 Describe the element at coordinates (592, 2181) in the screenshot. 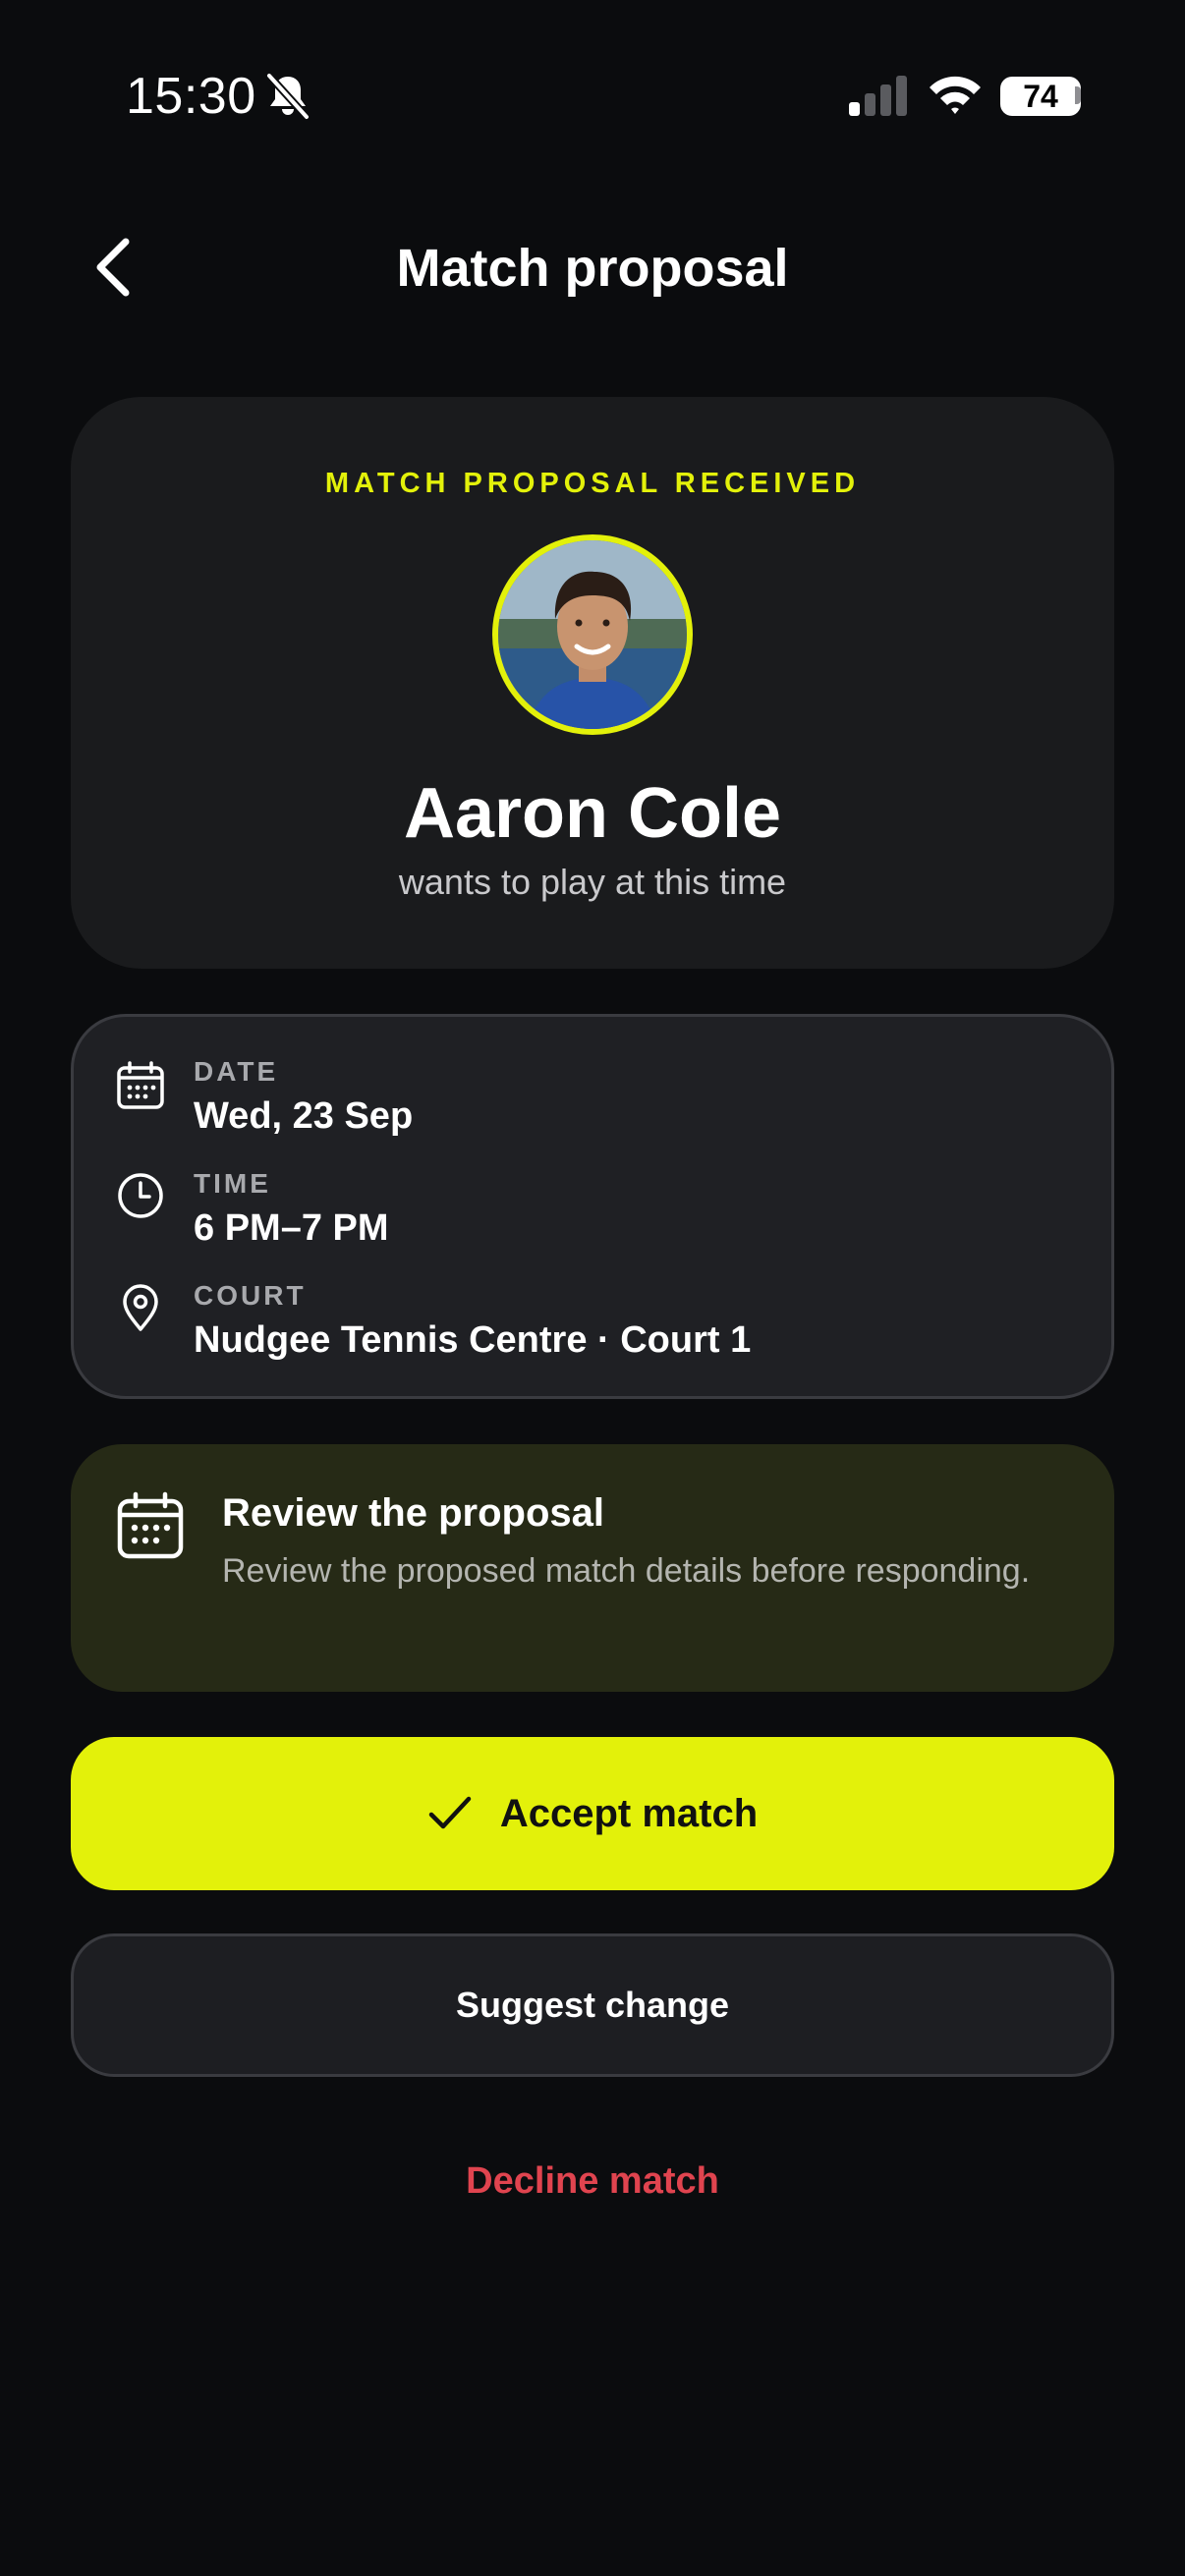

I see `decline-match-button: Decline match` at that location.